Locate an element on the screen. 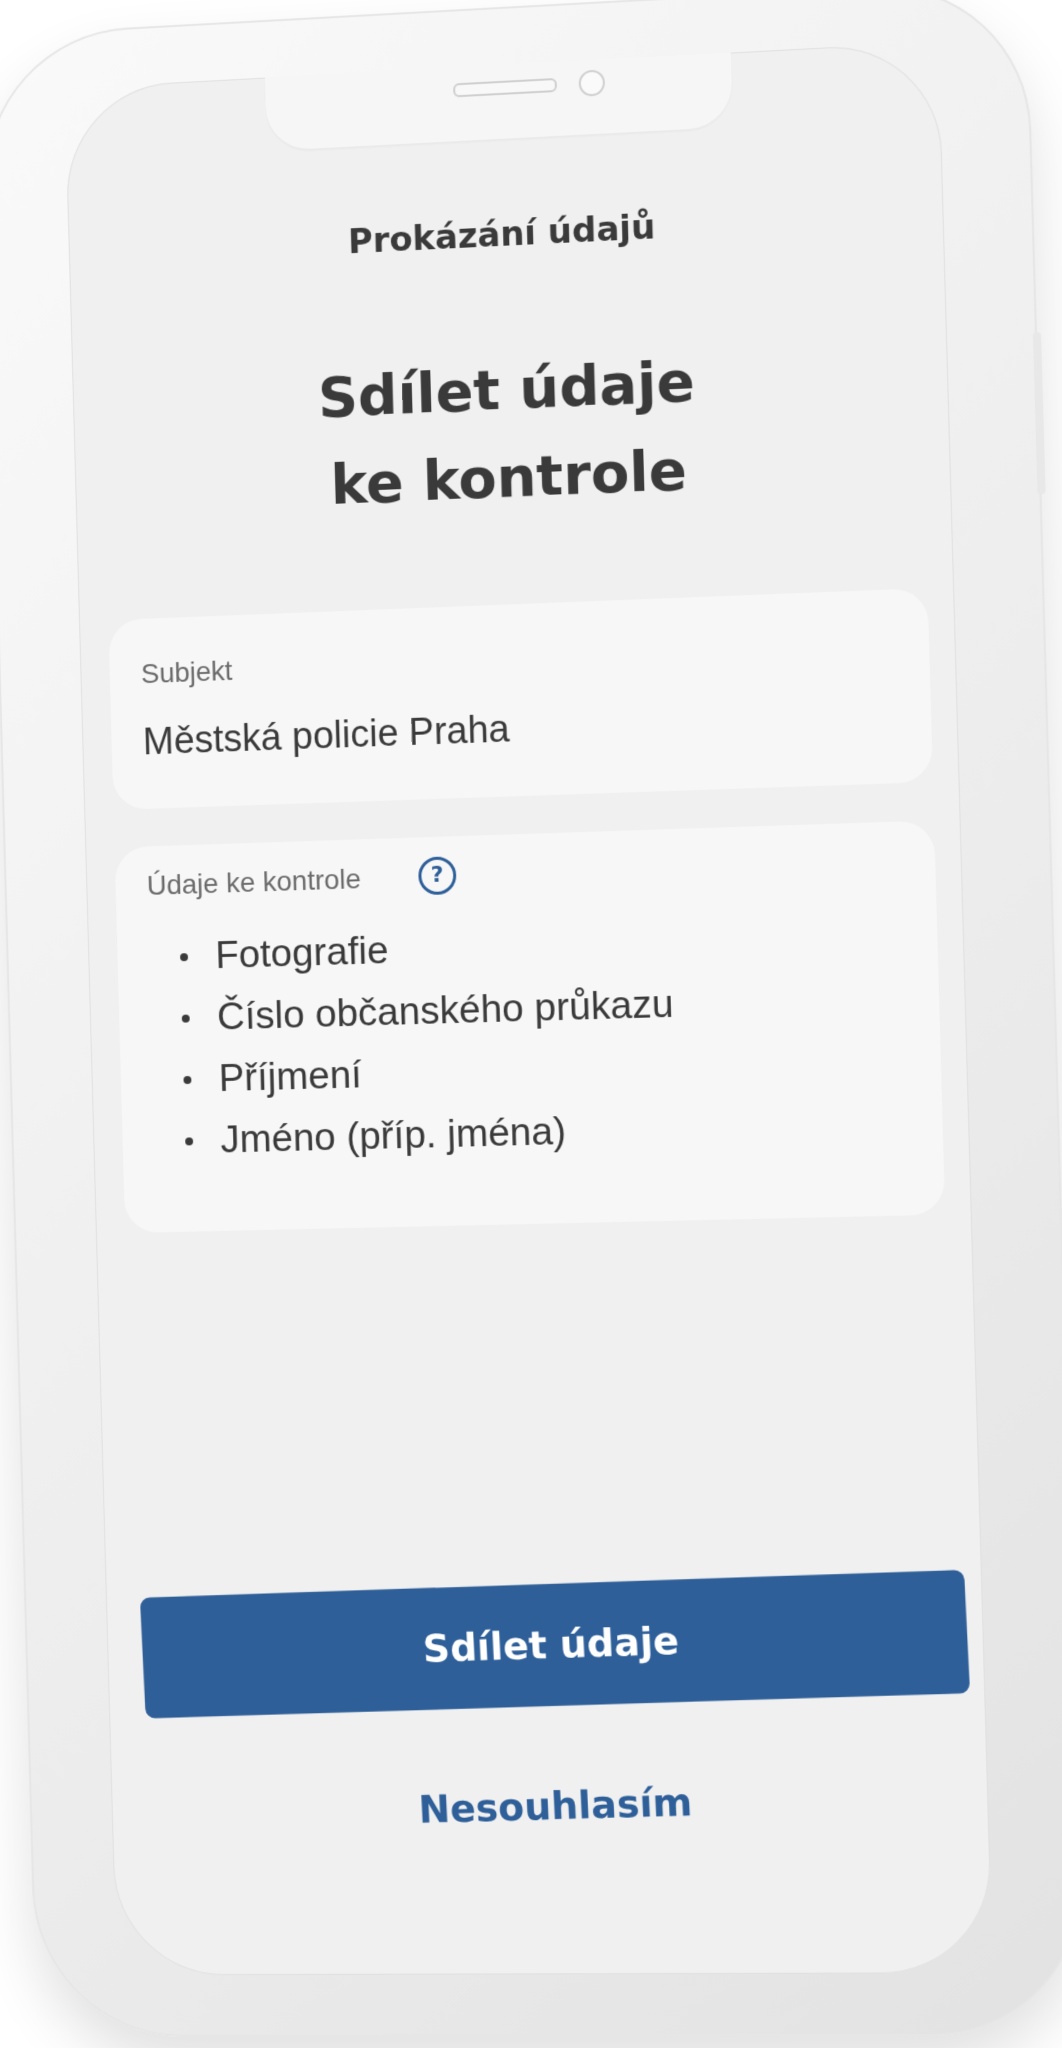 The image size is (1062, 2048). list-item: Jméno (příp. jména) is located at coordinates (428, 1135).